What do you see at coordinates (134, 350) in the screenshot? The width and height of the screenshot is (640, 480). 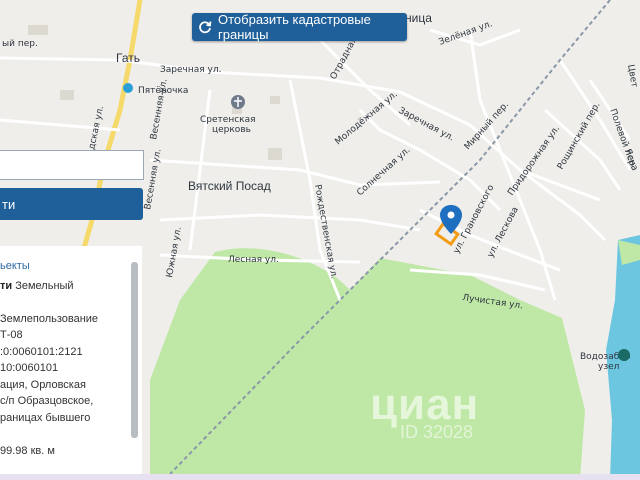 I see `info-panel-scrollbar` at bounding box center [134, 350].